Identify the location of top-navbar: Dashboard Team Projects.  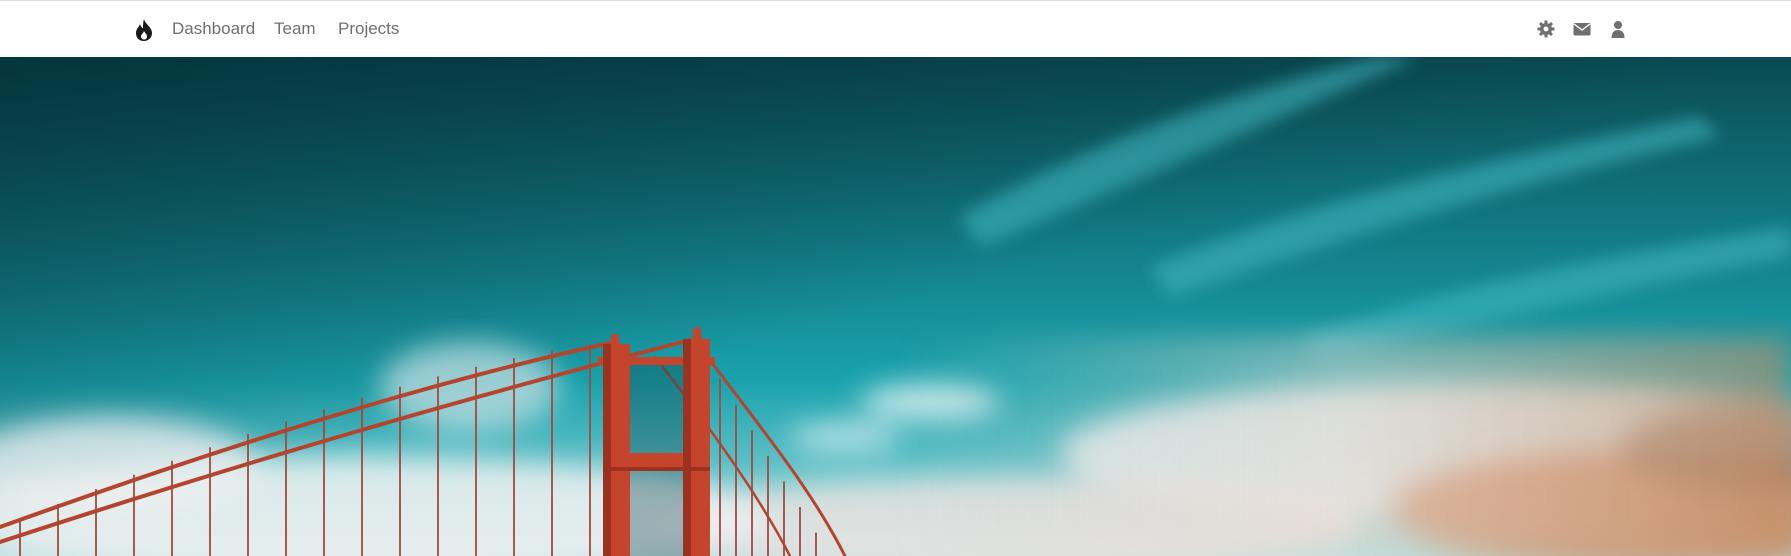
(895, 28).